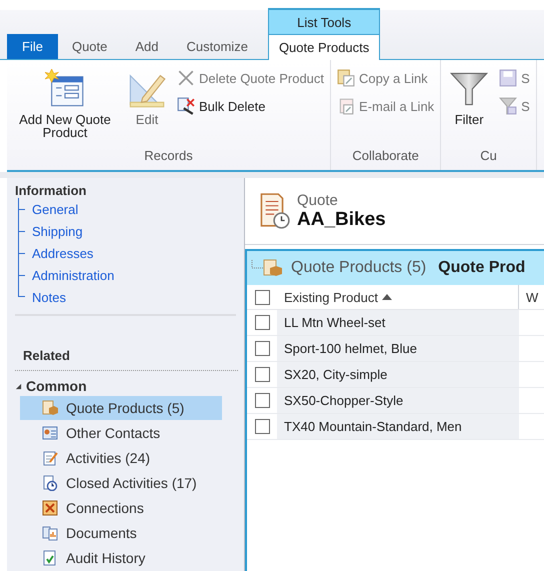 The image size is (544, 571). Describe the element at coordinates (121, 433) in the screenshot. I see `nav-item: Other Contacts` at that location.